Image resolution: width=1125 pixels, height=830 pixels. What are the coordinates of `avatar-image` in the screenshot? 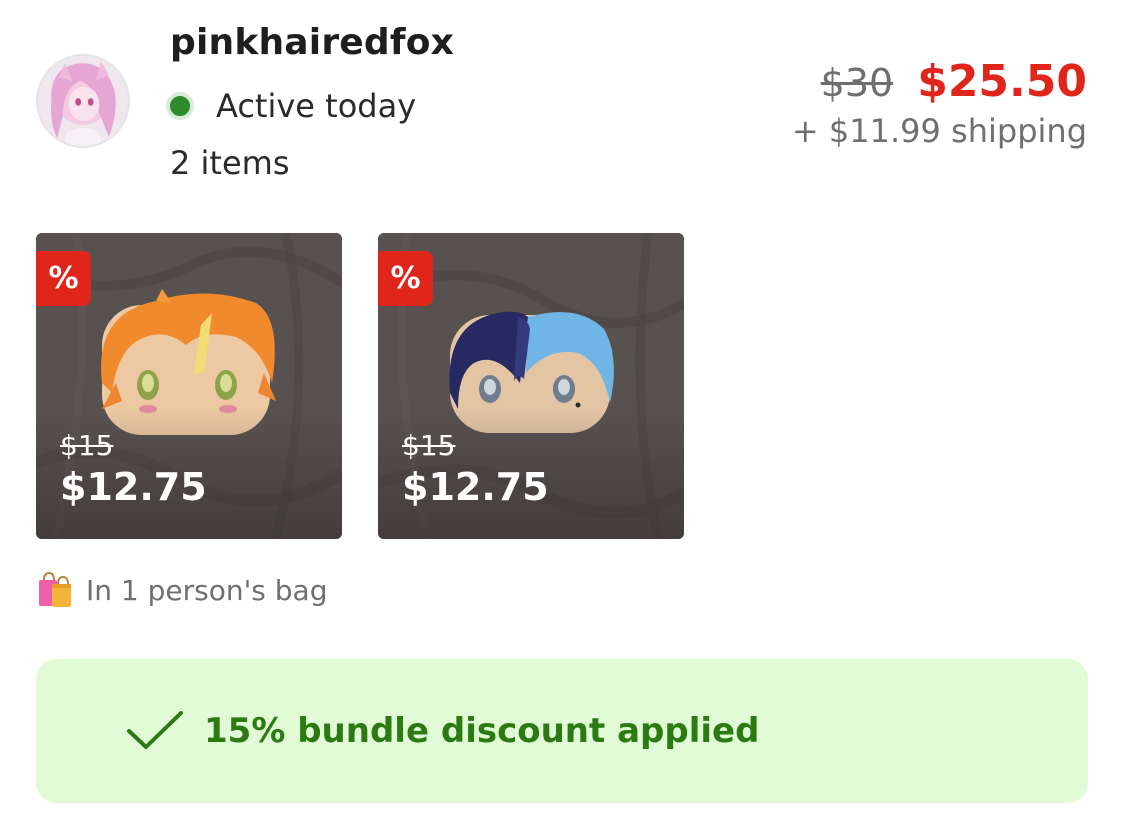 It's located at (83, 101).